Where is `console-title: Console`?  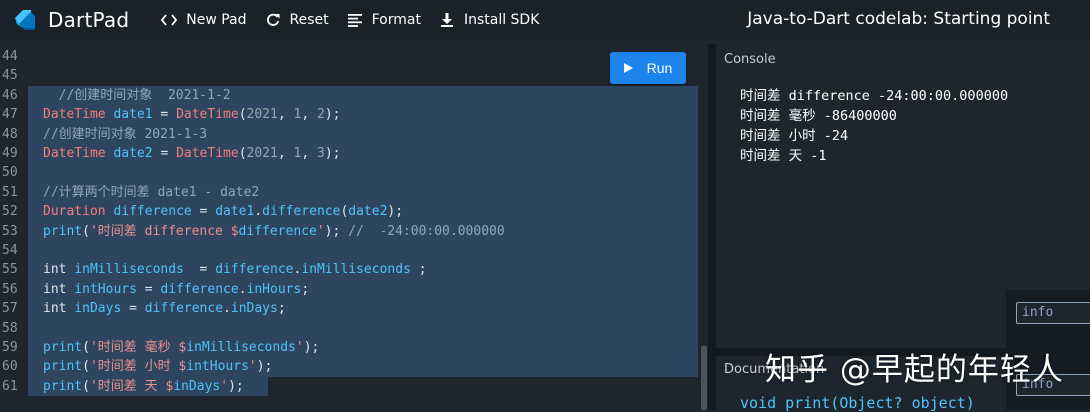 console-title: Console is located at coordinates (750, 59).